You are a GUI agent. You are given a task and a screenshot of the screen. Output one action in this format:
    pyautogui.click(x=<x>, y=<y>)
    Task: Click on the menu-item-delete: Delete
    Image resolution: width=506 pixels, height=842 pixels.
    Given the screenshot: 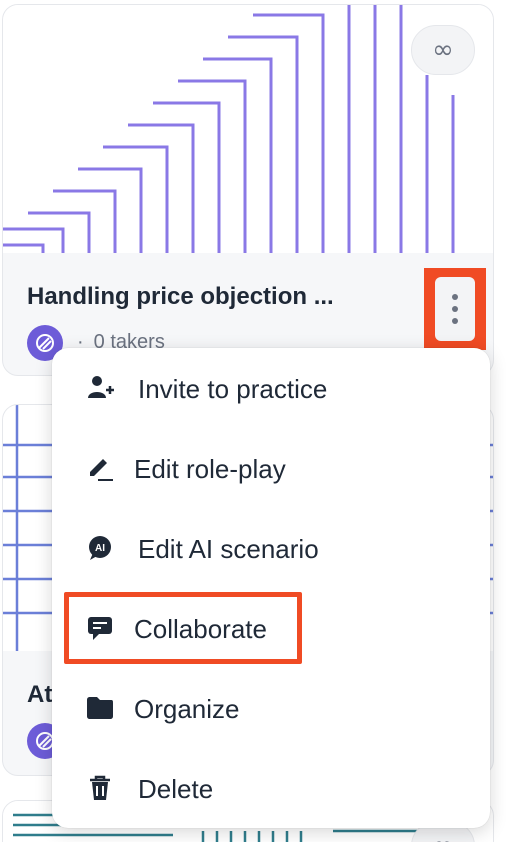 What is the action you would take?
    pyautogui.click(x=271, y=788)
    